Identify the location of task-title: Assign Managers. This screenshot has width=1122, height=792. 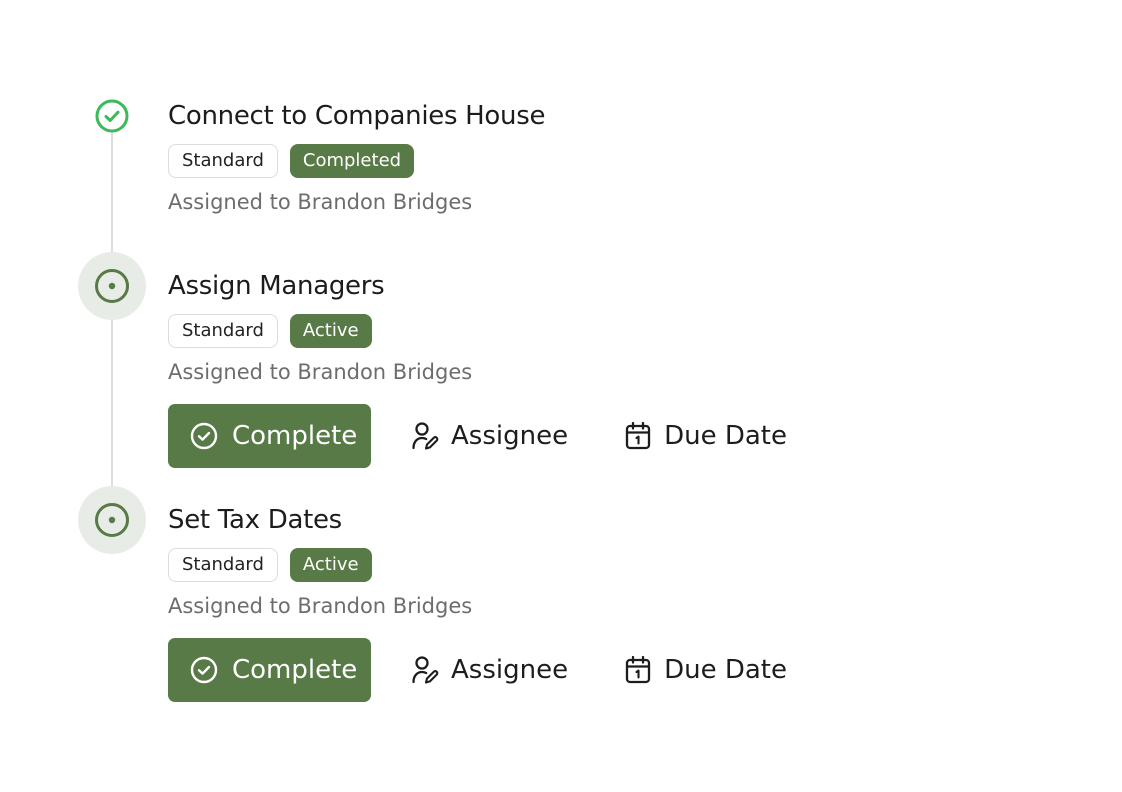
(276, 286).